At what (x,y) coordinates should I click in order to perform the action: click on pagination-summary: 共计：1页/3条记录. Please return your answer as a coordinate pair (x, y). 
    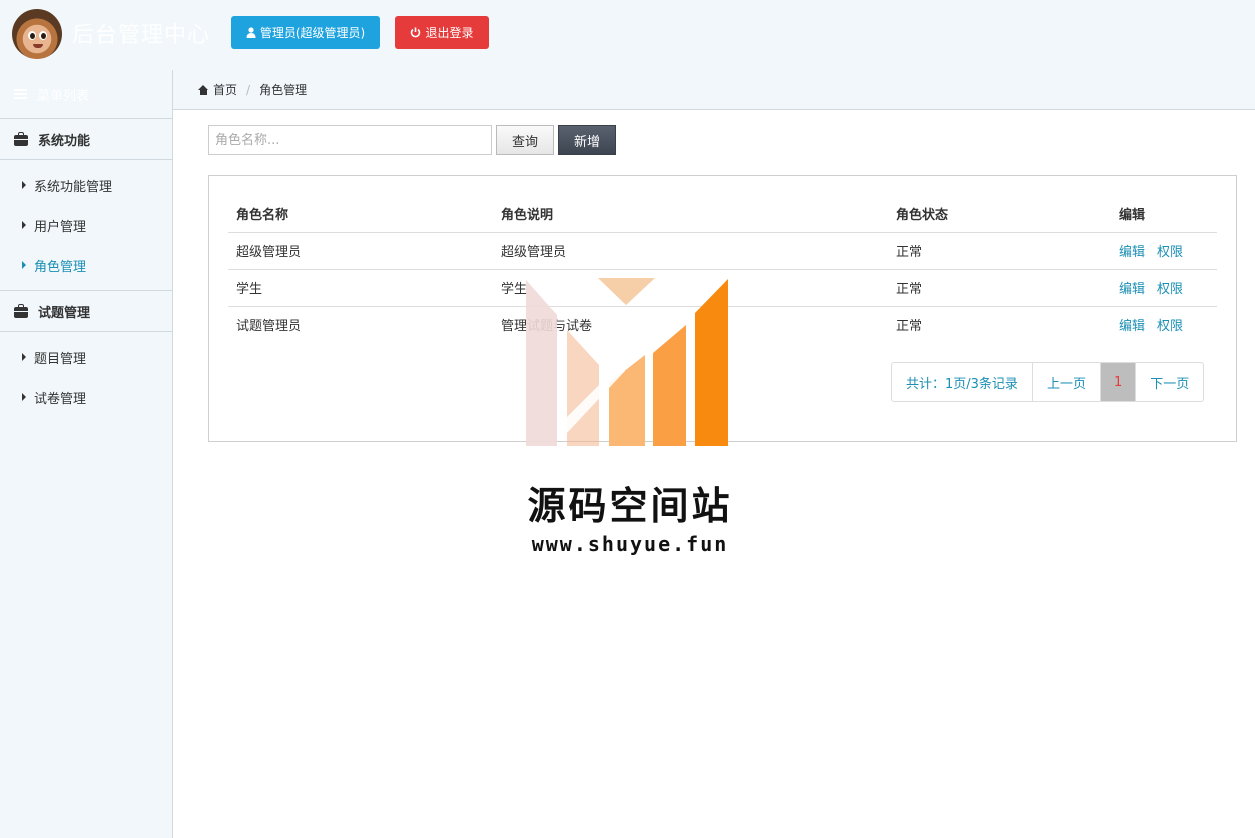
    Looking at the image, I should click on (962, 382).